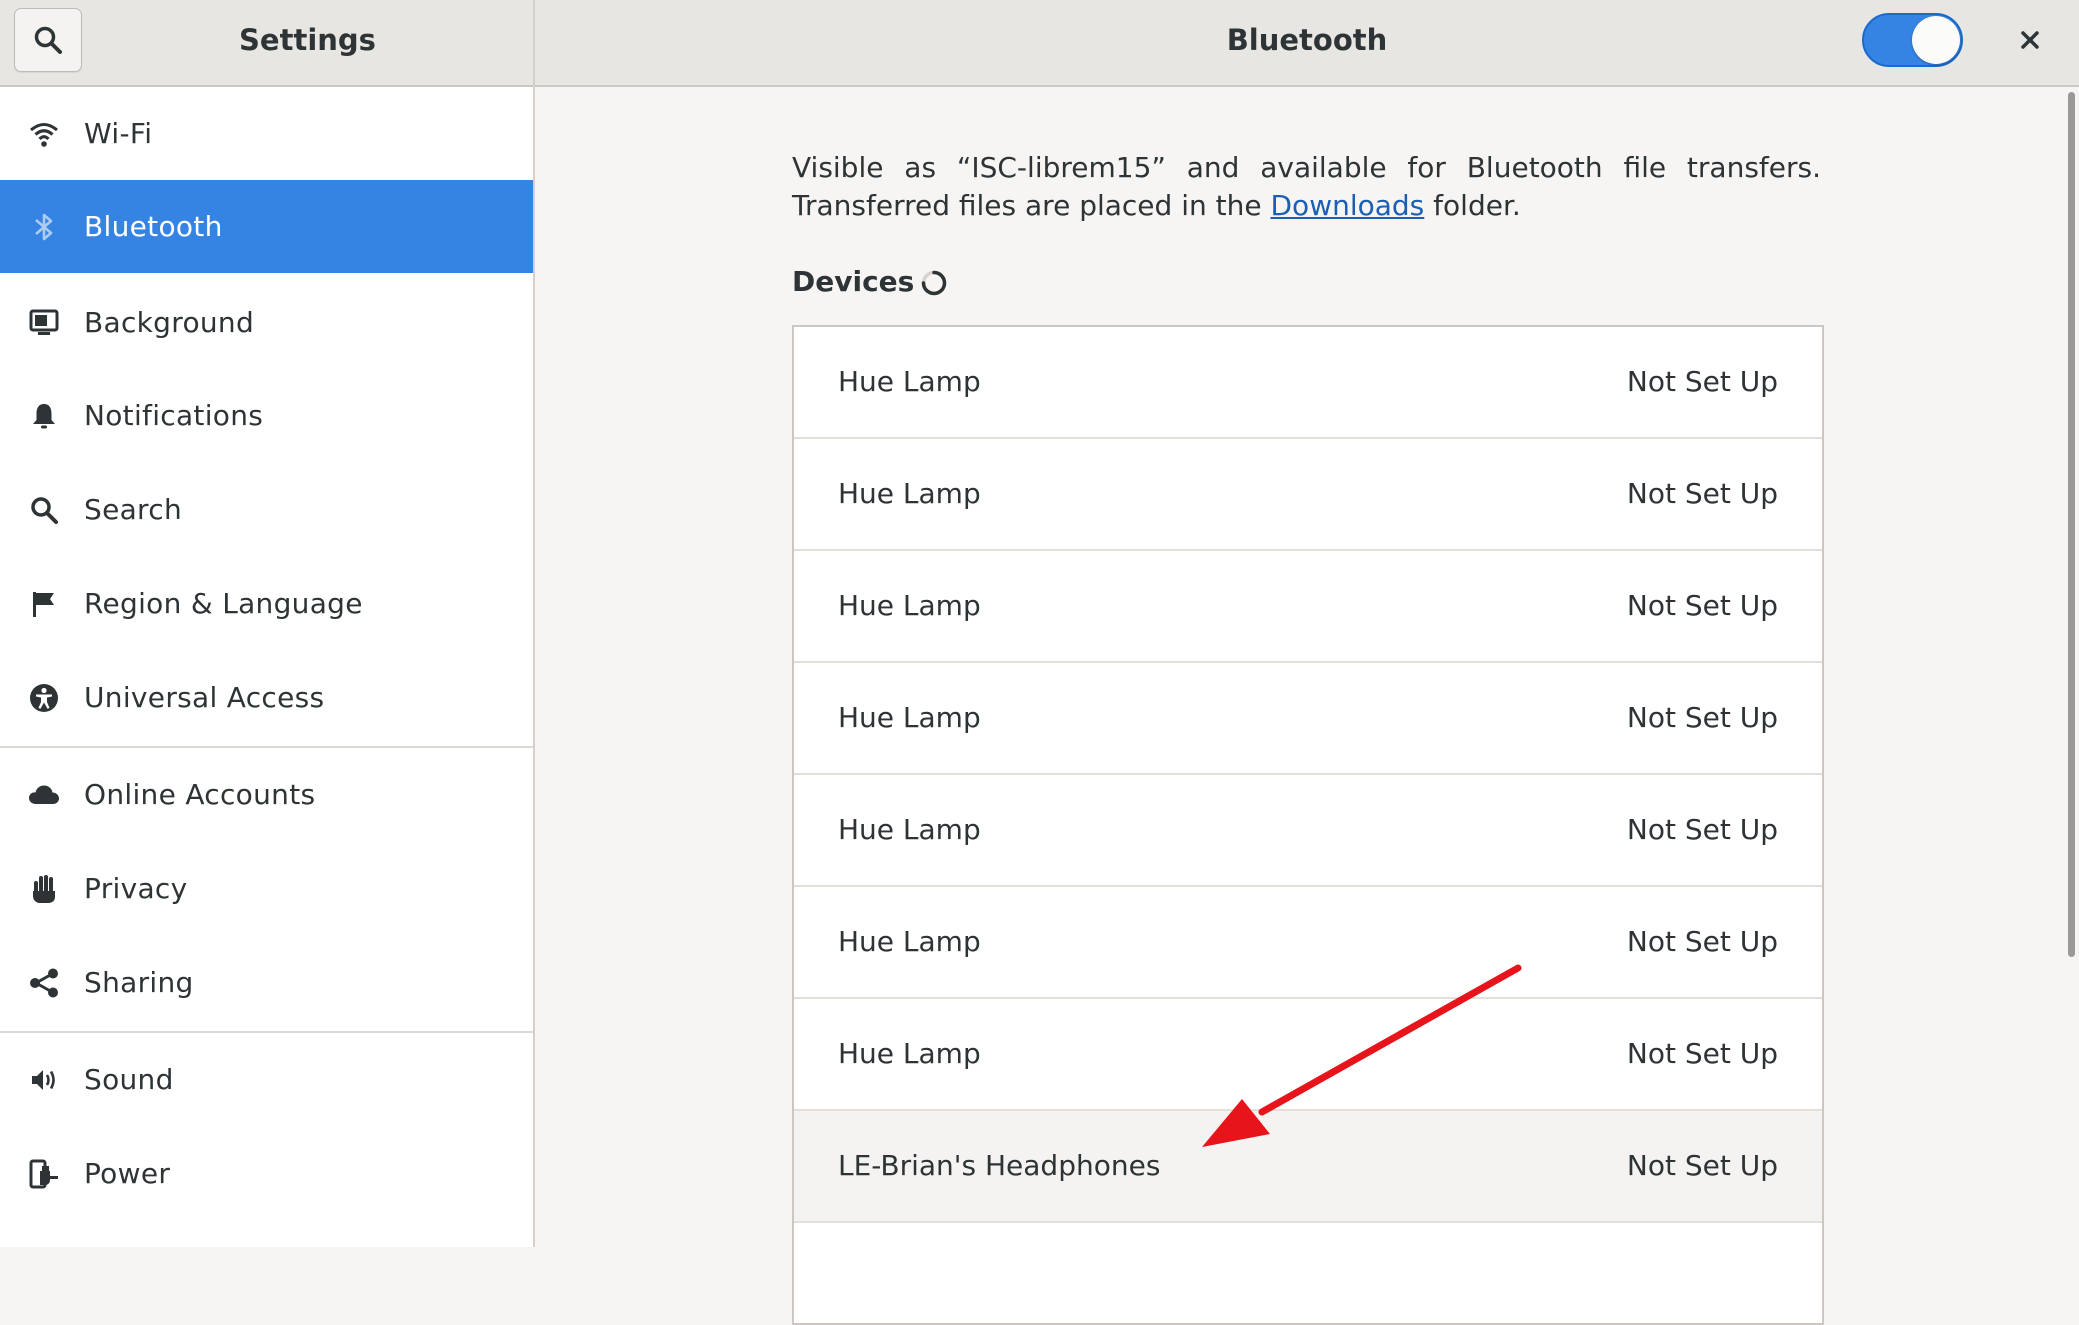 The height and width of the screenshot is (1325, 2079). Describe the element at coordinates (44, 416) in the screenshot. I see `bell-icon` at that location.